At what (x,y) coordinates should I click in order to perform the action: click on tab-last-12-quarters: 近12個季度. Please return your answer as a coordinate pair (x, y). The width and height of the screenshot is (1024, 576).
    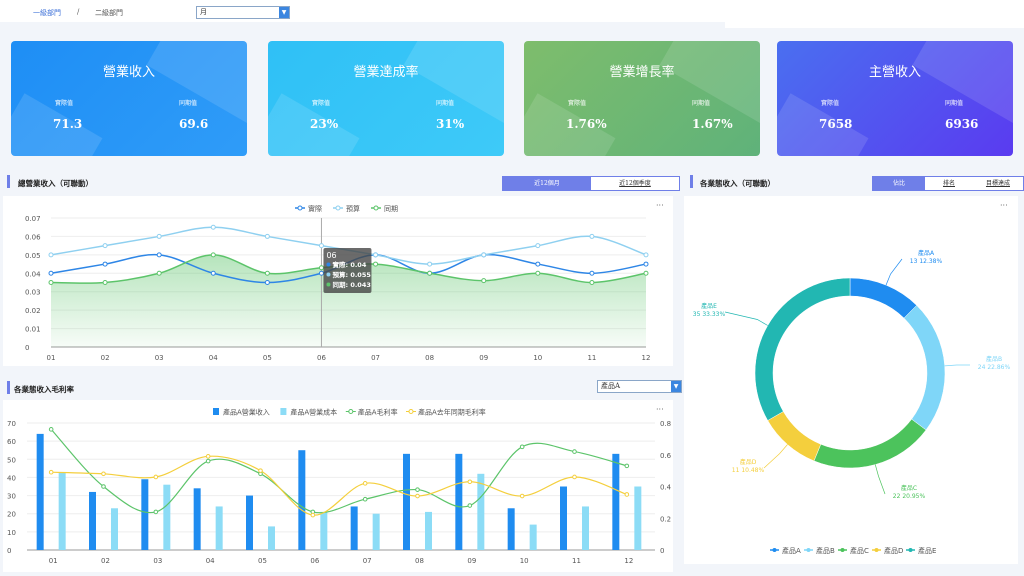
    Looking at the image, I should click on (635, 183).